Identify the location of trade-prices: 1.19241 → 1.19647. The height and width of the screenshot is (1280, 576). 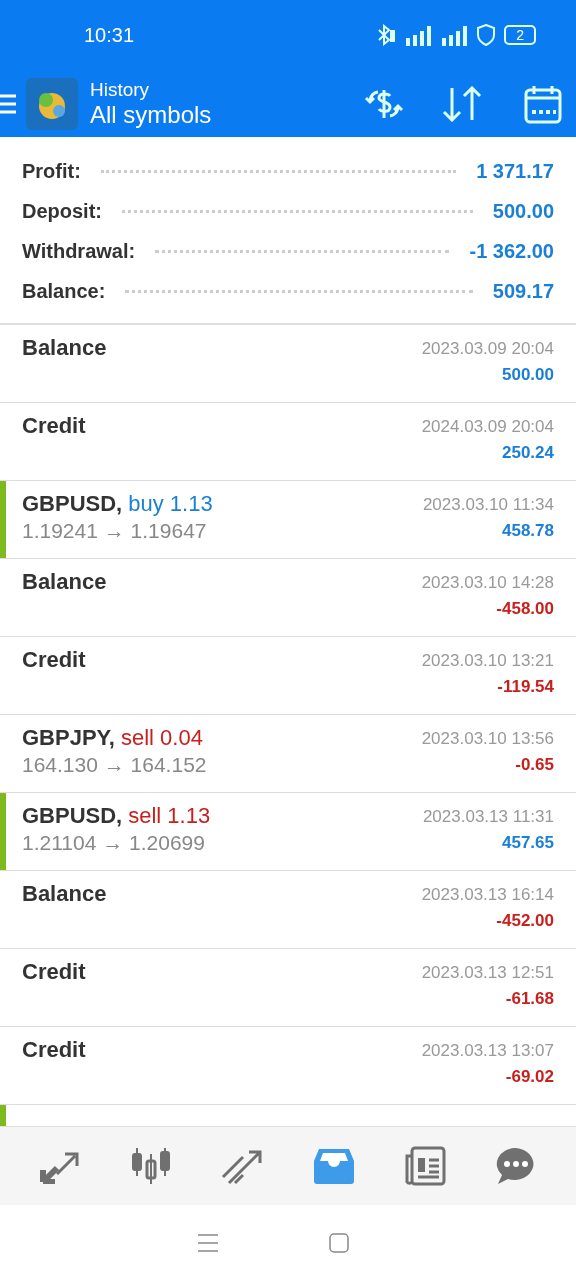
(115, 531).